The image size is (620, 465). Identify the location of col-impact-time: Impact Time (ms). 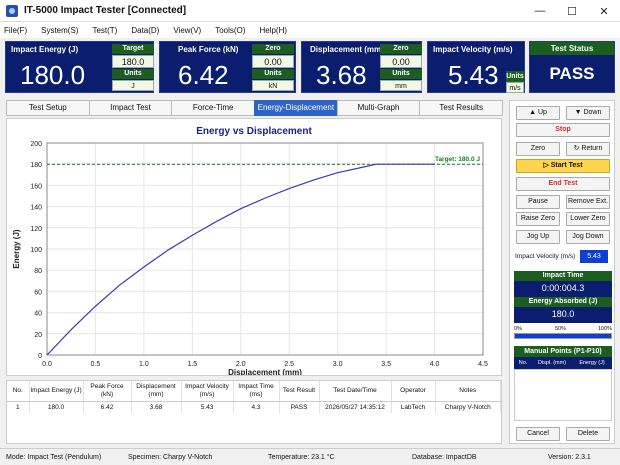
(256, 391).